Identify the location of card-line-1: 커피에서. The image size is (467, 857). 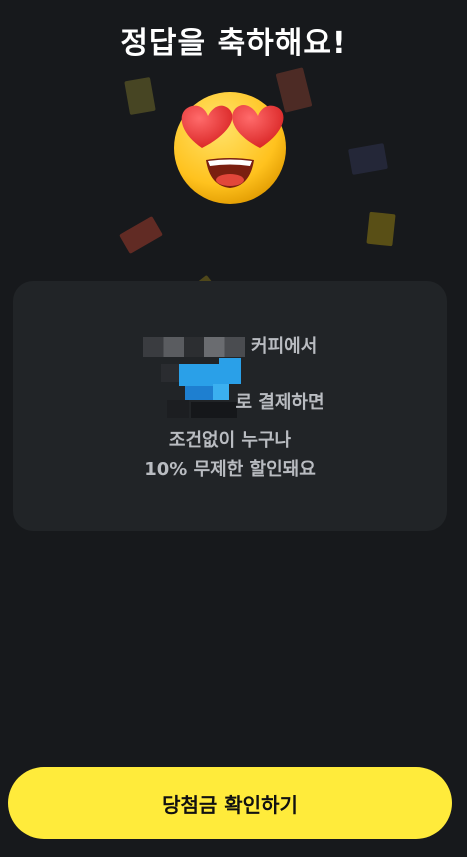
(230, 345).